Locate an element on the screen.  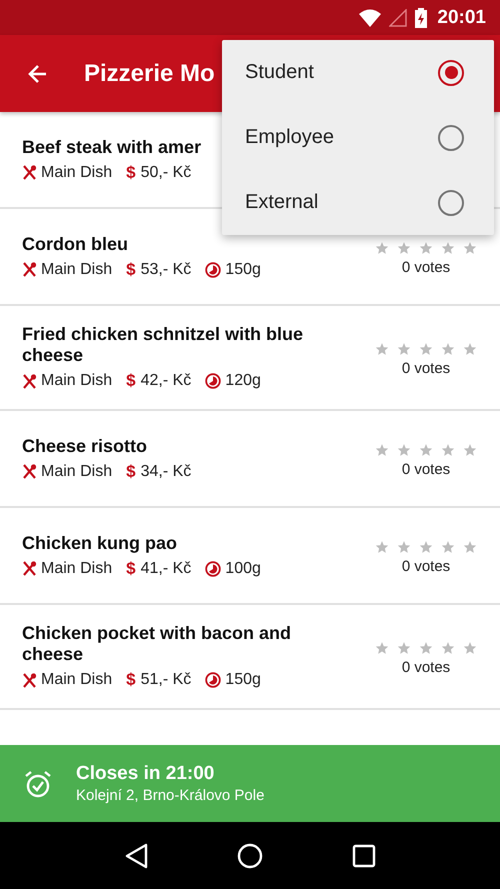
dish-weight: 100g is located at coordinates (243, 569).